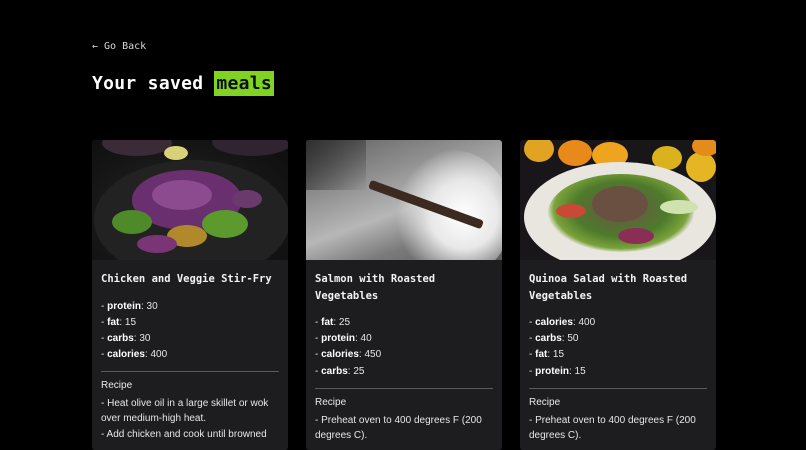  What do you see at coordinates (125, 46) in the screenshot?
I see `go-back-label: Go Back` at bounding box center [125, 46].